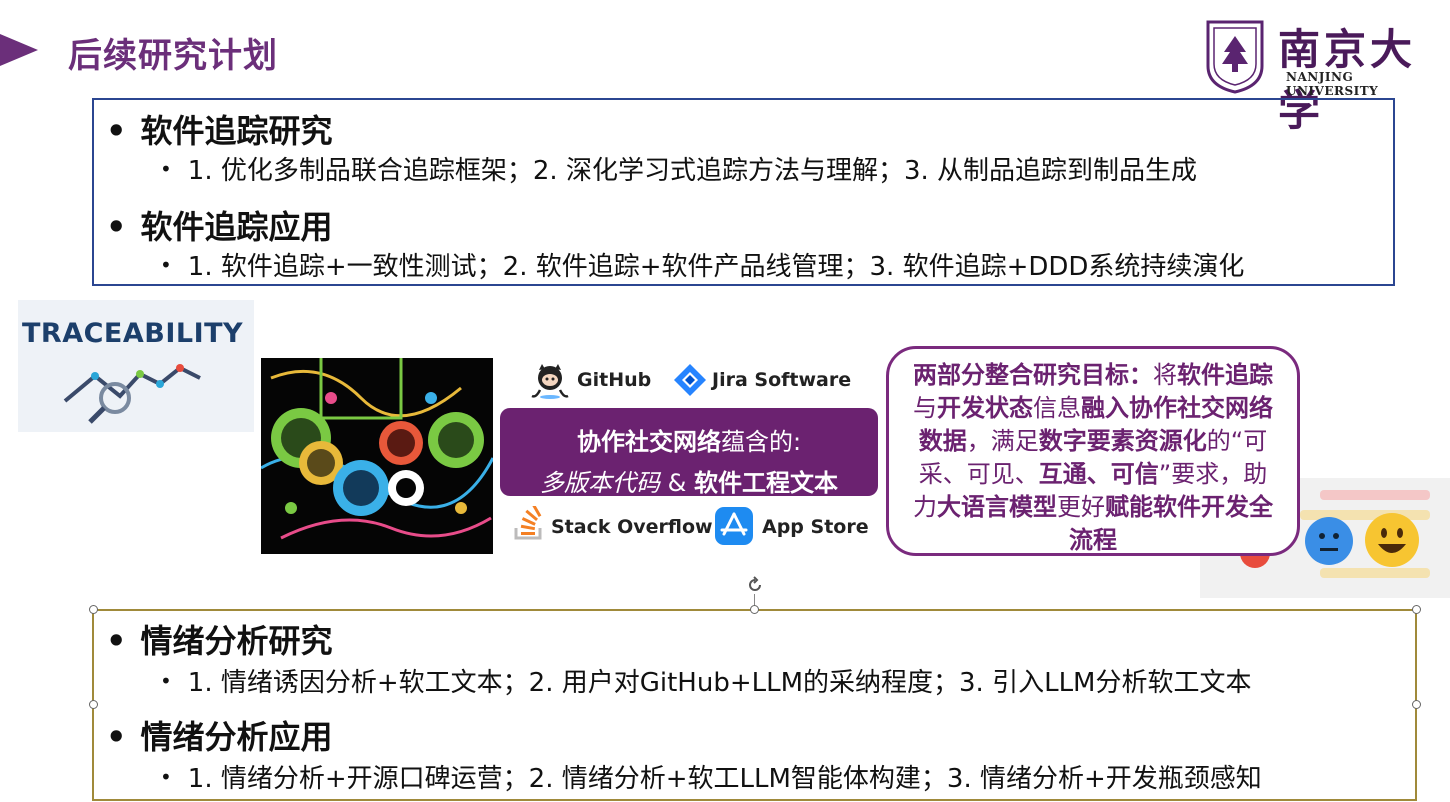 The height and width of the screenshot is (802, 1450). Describe the element at coordinates (1416, 609) in the screenshot. I see `resize-handle-top-right` at that location.